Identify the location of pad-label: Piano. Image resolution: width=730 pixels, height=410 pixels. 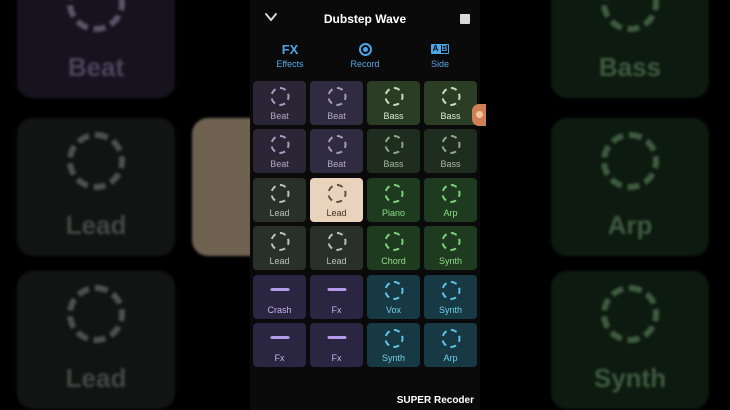
(393, 213).